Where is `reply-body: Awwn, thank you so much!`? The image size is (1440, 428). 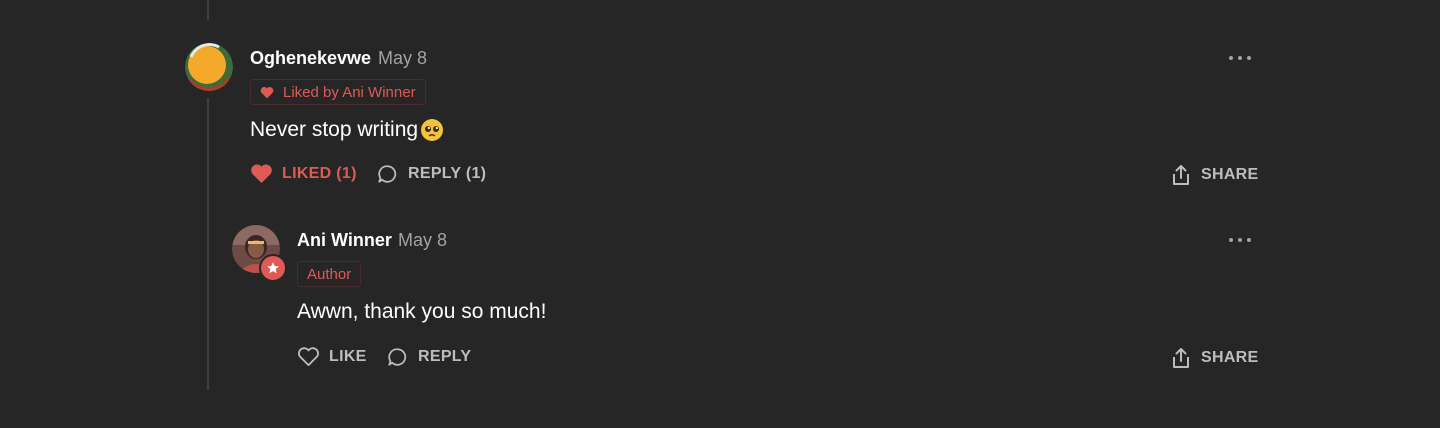
reply-body: Awwn, thank you so much! is located at coordinates (421, 312).